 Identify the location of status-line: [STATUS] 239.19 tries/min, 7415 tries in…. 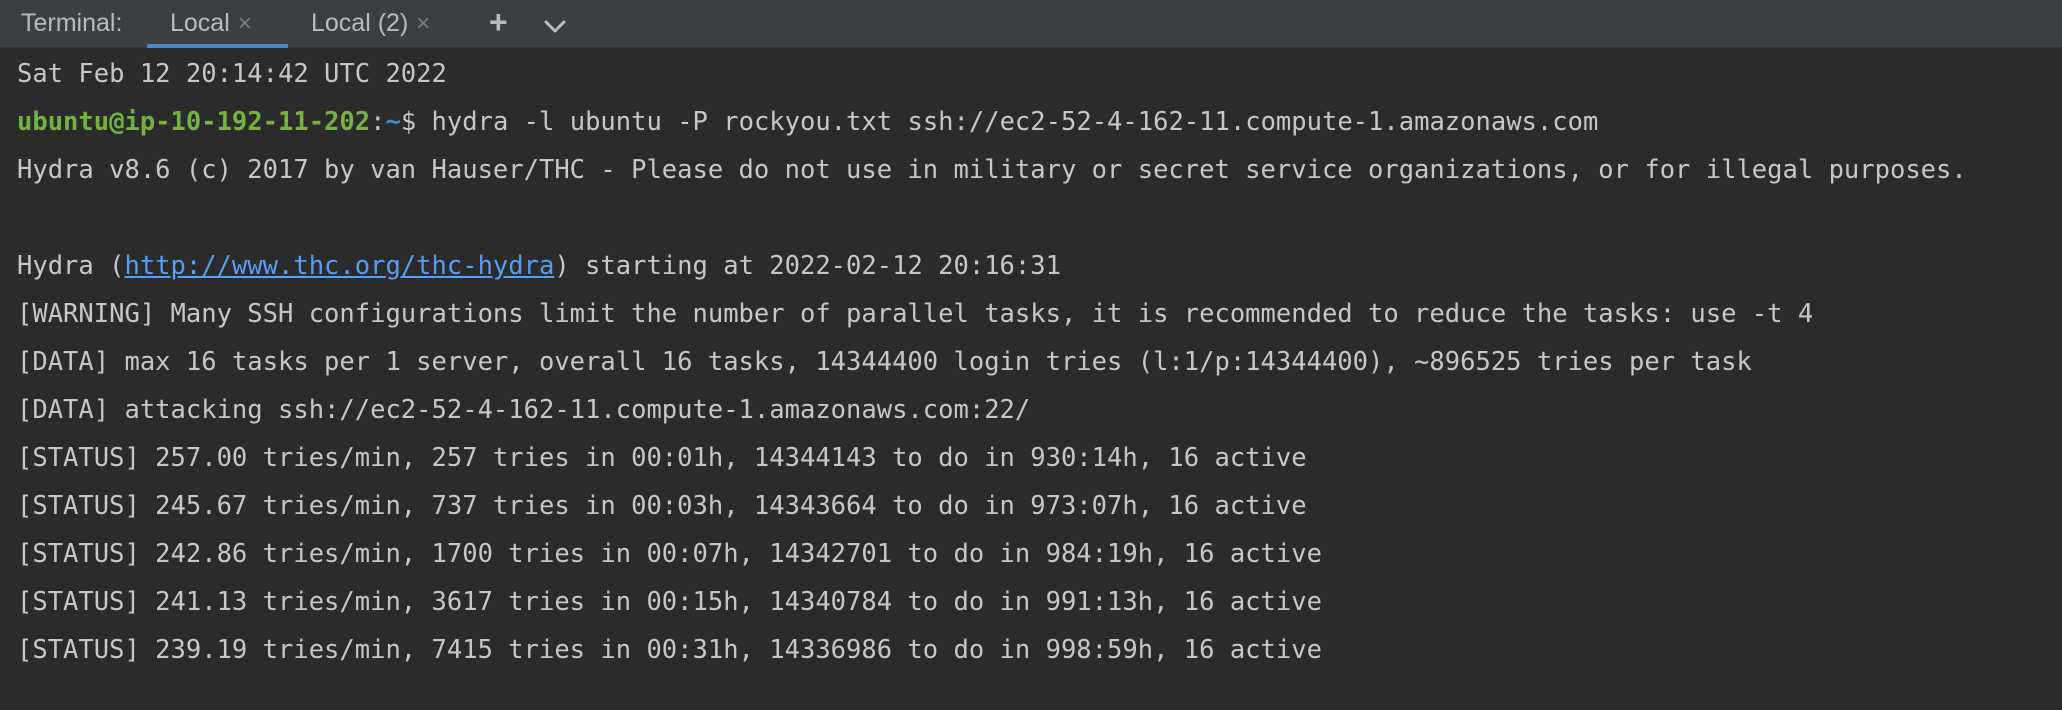
(669, 650).